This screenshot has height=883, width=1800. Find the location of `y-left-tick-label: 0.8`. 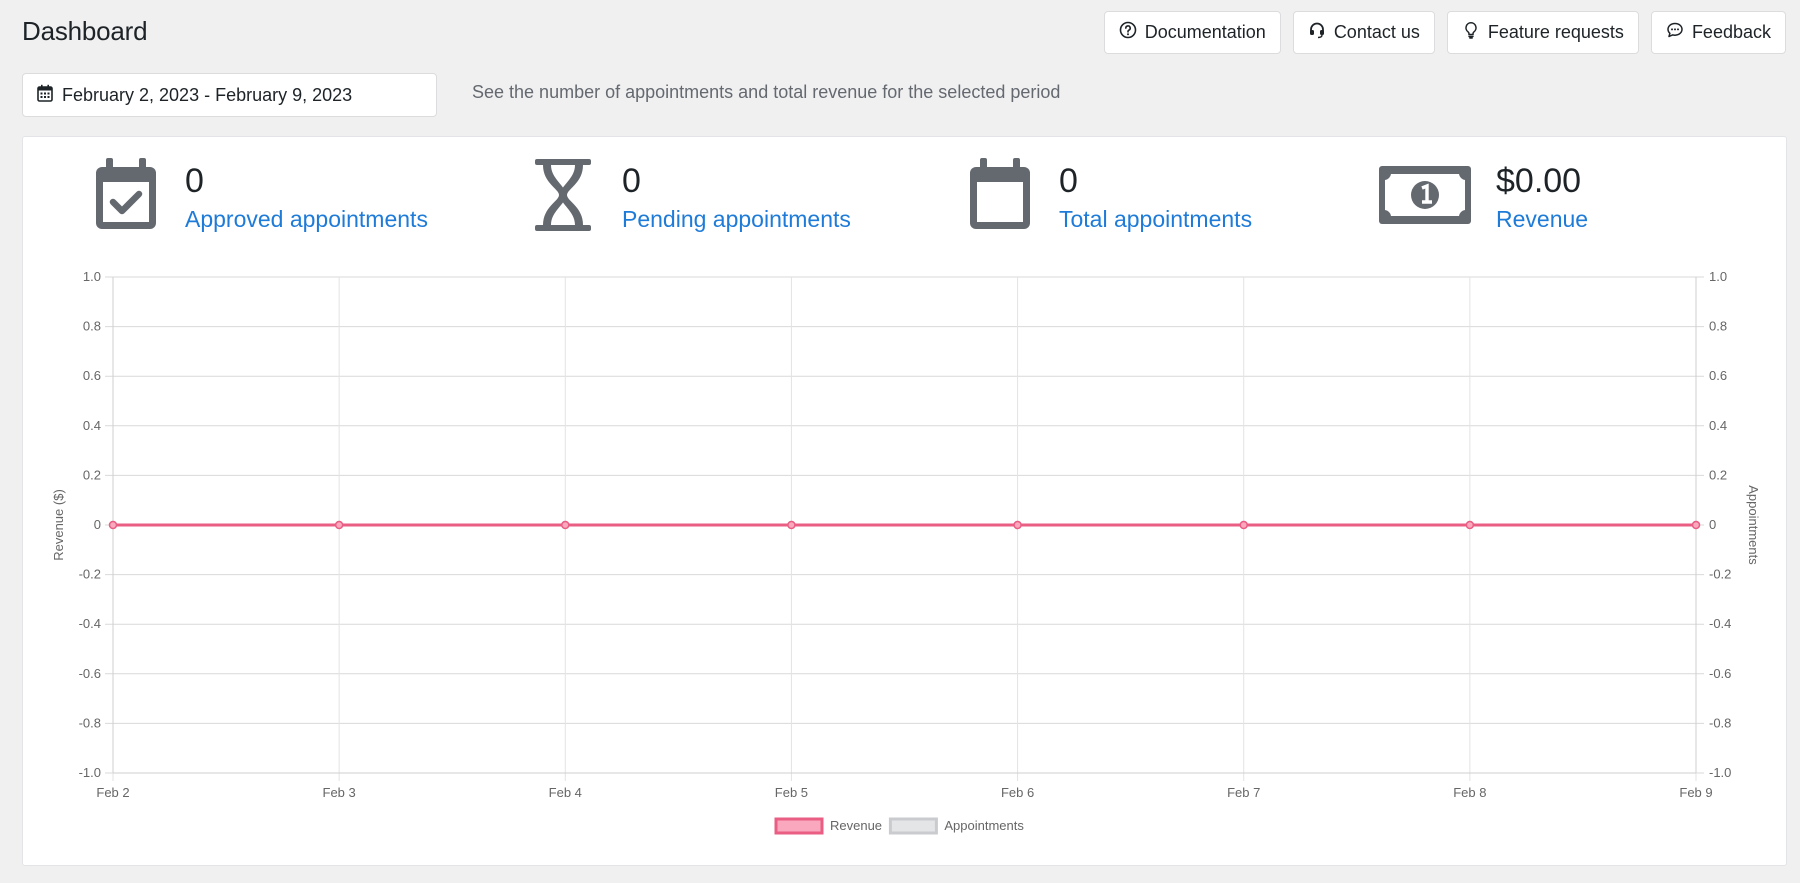

y-left-tick-label: 0.8 is located at coordinates (92, 326).